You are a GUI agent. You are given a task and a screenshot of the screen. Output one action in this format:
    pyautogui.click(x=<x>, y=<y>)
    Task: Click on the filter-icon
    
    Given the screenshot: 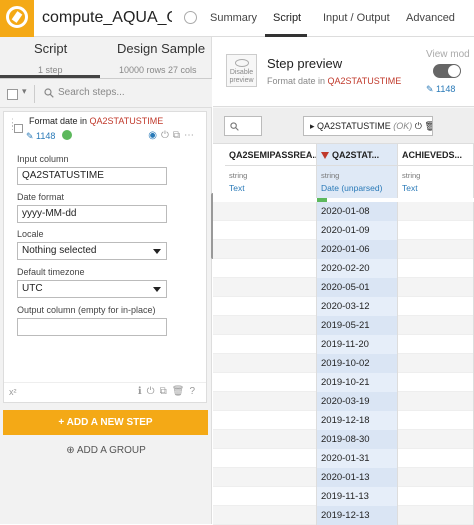 What is the action you would take?
    pyautogui.click(x=325, y=156)
    